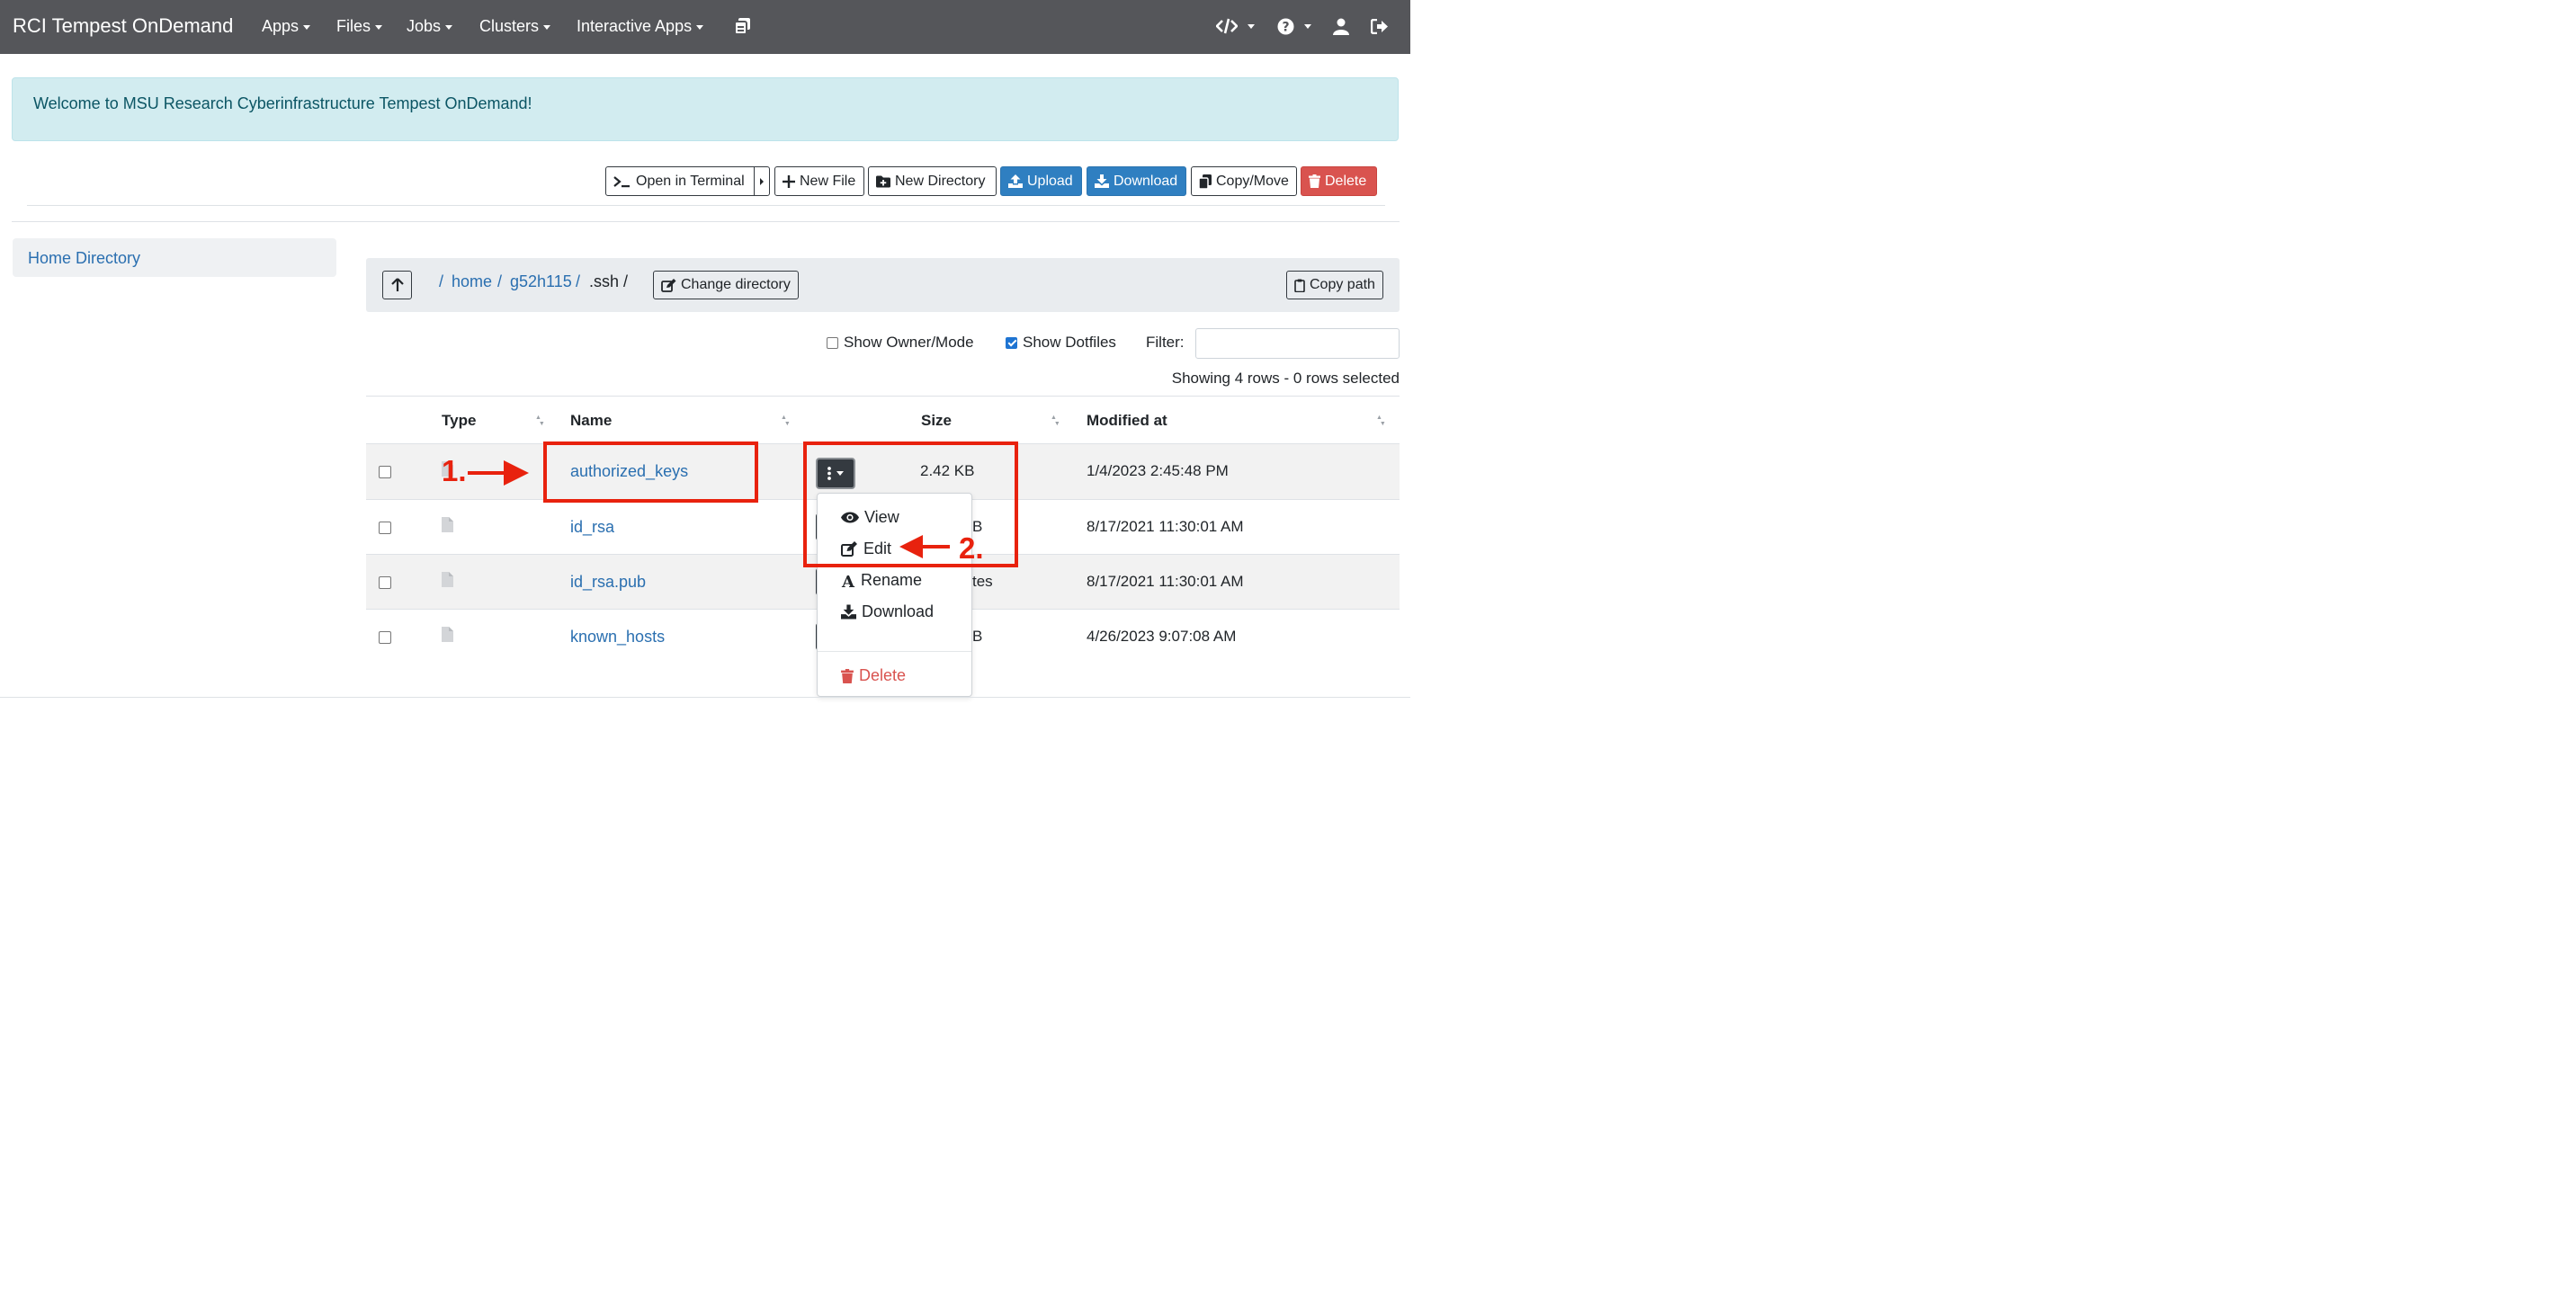 The height and width of the screenshot is (1302, 2576). I want to click on go-up-button, so click(397, 285).